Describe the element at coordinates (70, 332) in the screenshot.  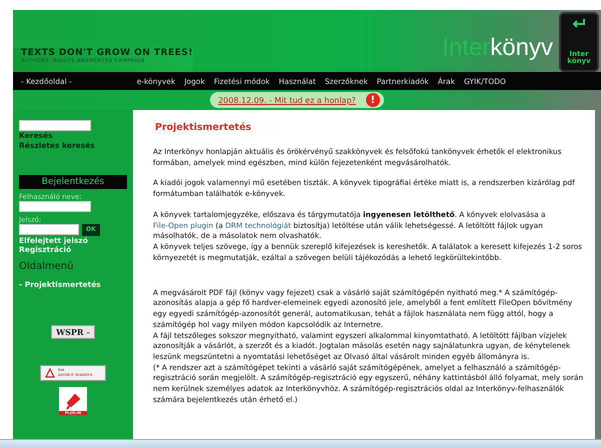
I see `badge-text: WSPR` at that location.